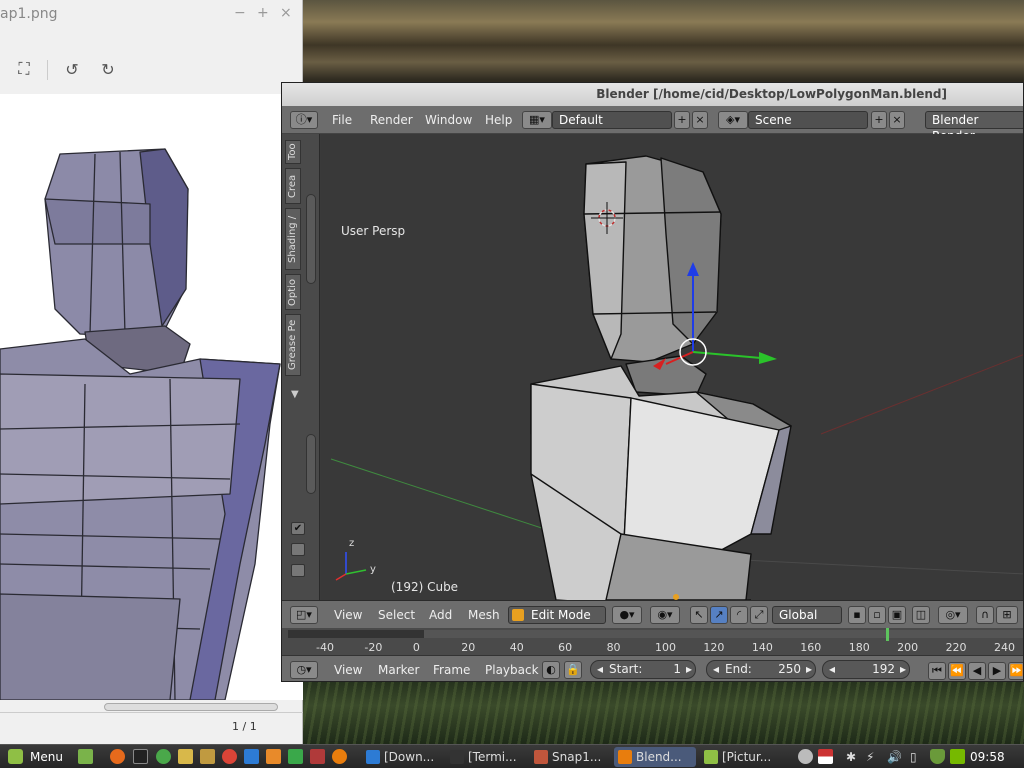 The width and height of the screenshot is (1024, 768). I want to click on keying-icon: ◐, so click(551, 670).